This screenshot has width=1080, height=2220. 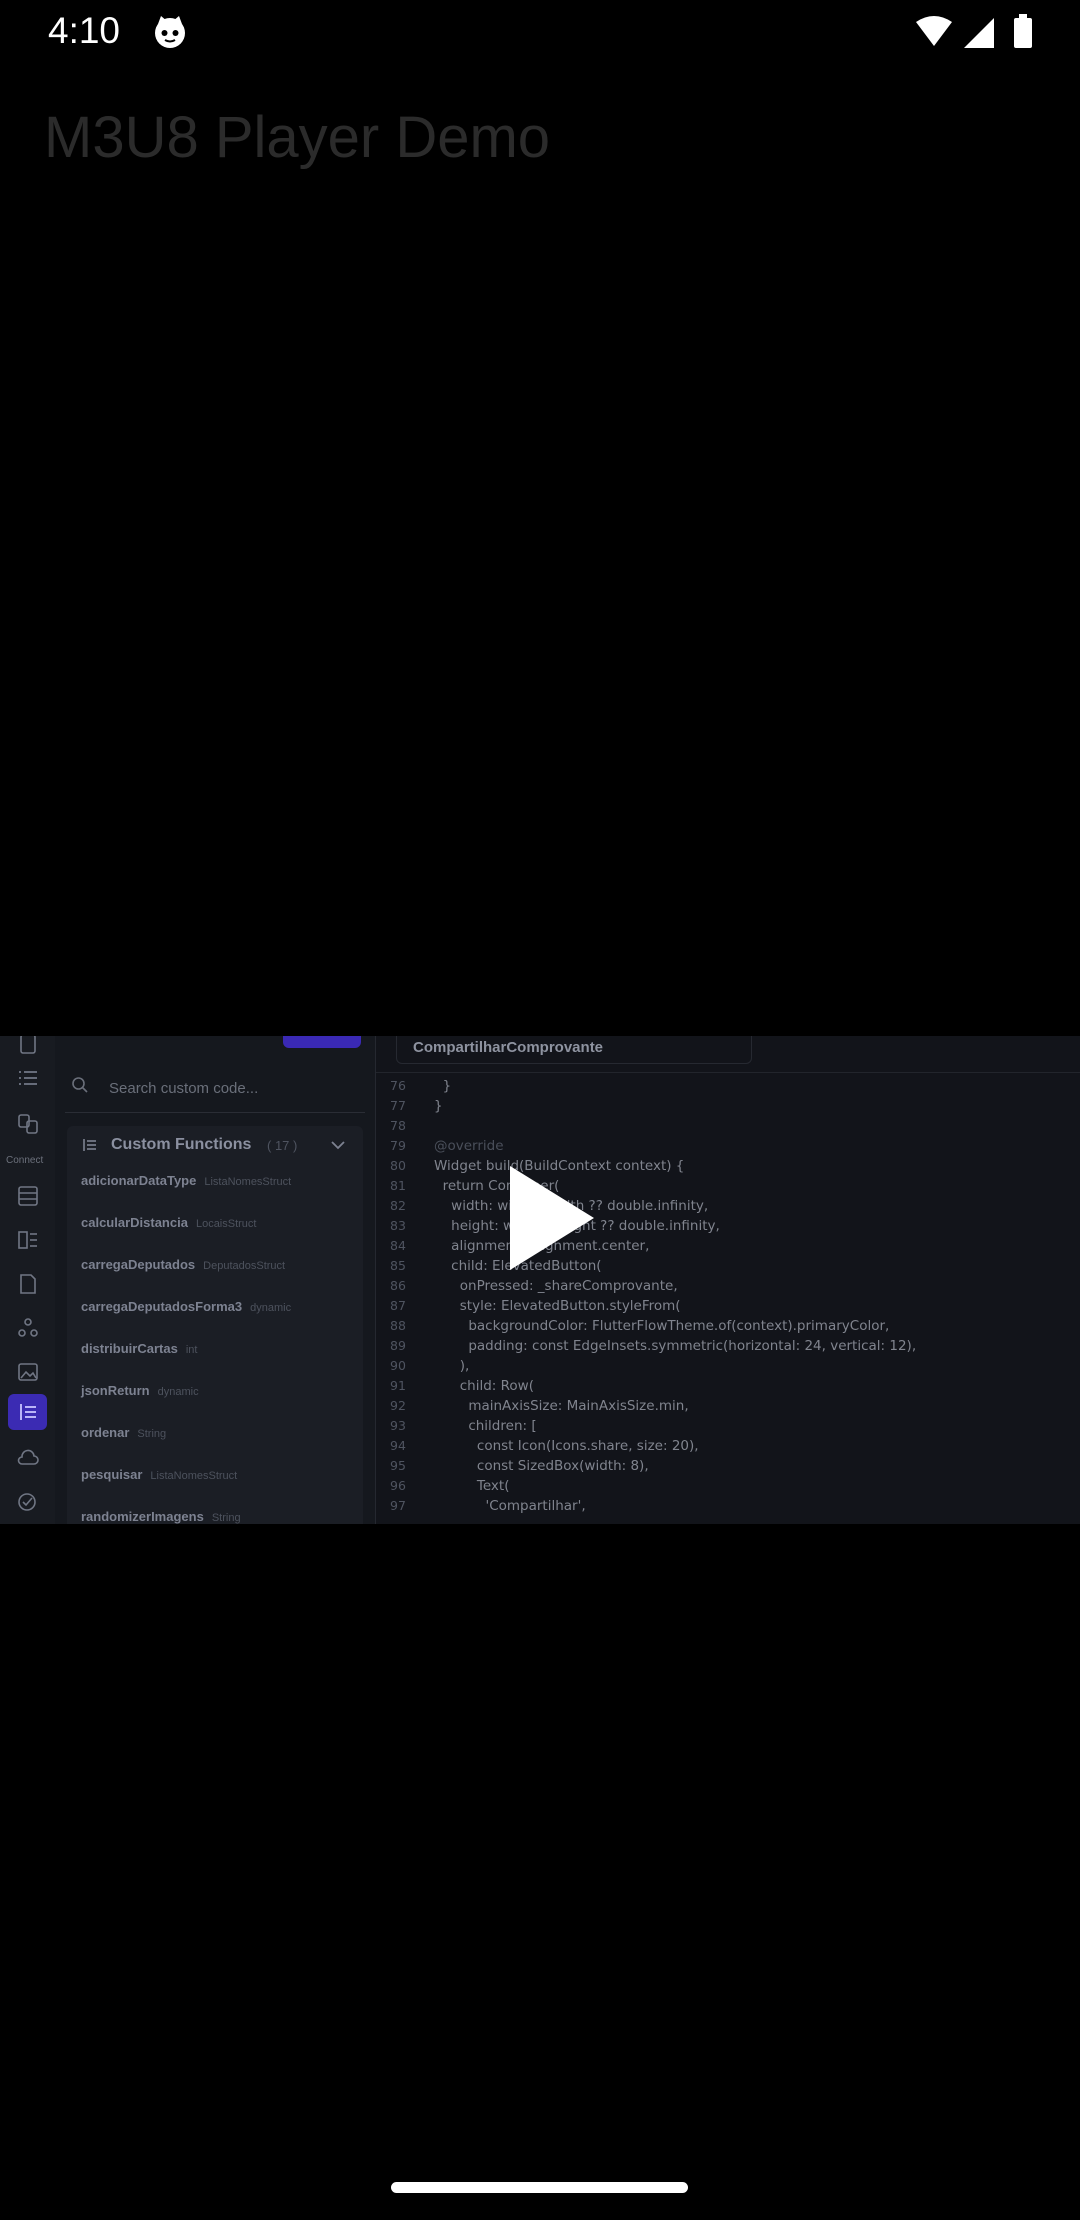 I want to click on columns-icon, so click(x=28, y=1240).